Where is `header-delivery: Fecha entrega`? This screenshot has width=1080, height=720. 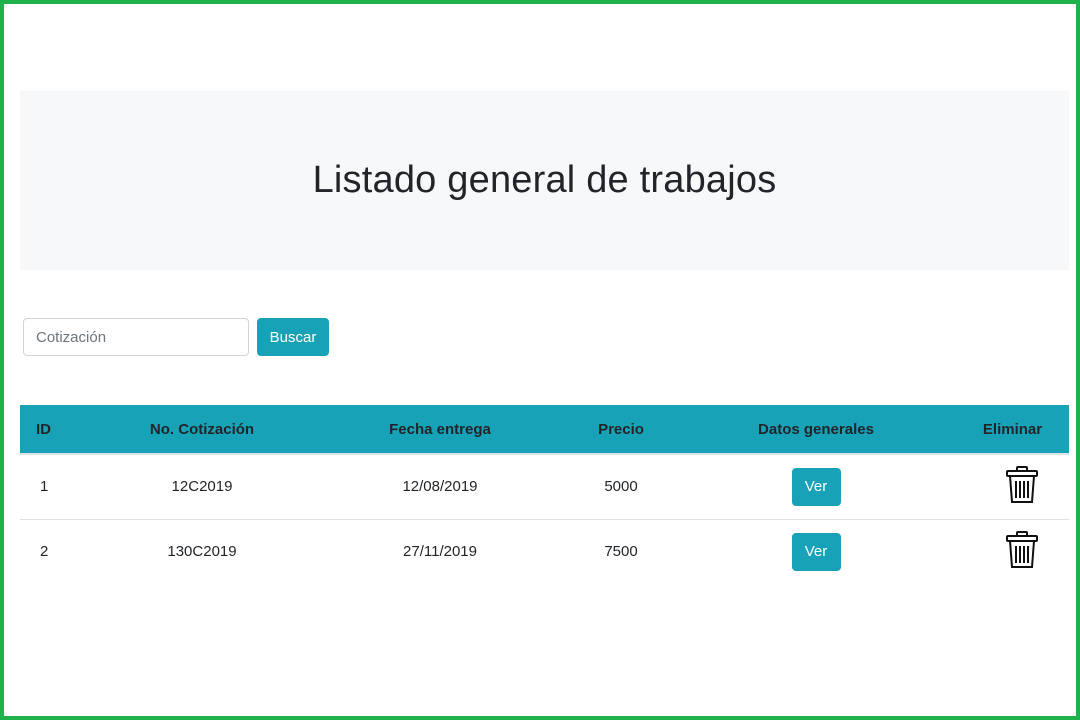
header-delivery: Fecha entrega is located at coordinates (440, 430).